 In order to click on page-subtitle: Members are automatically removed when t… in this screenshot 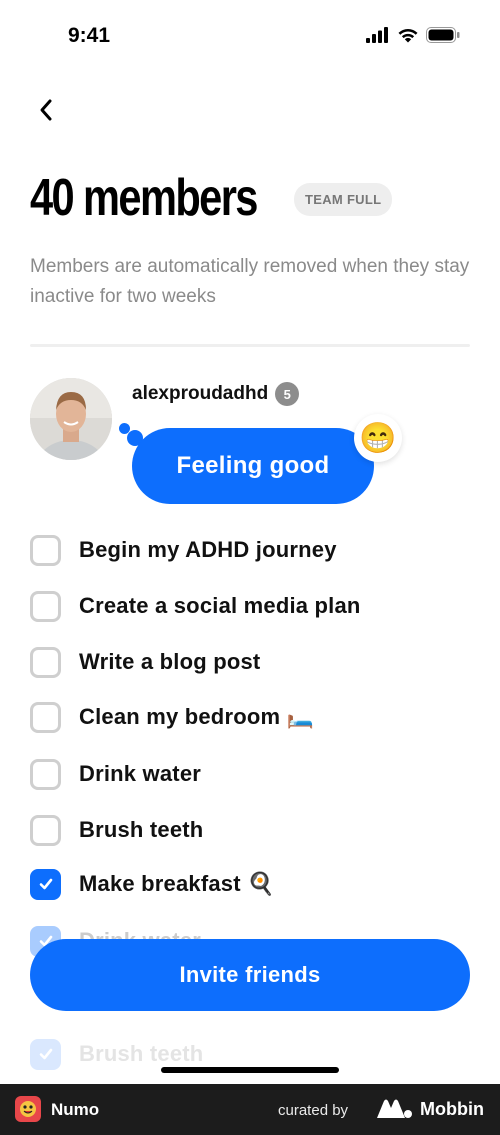, I will do `click(250, 281)`.